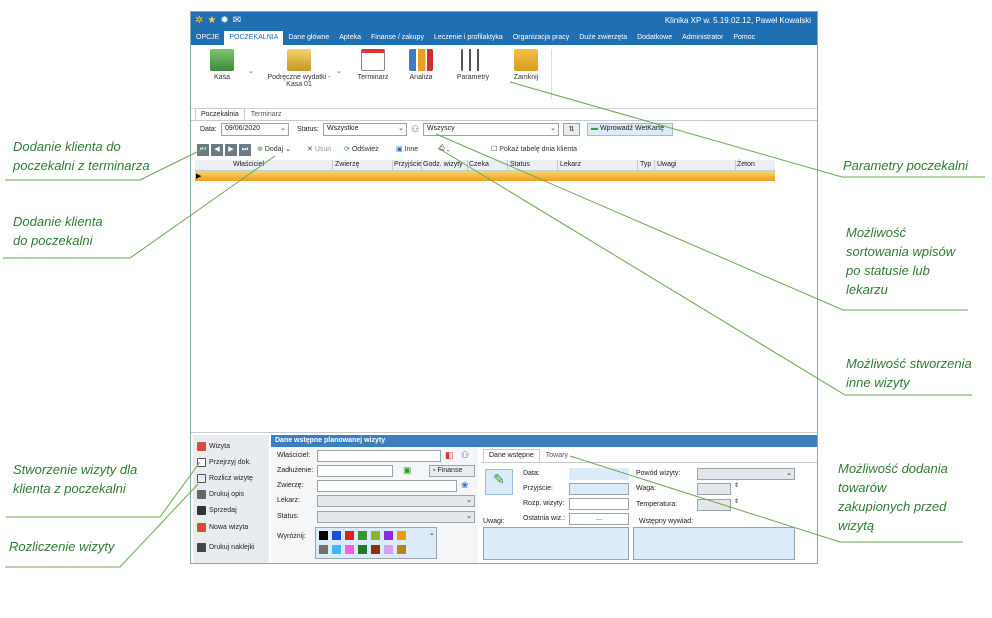  What do you see at coordinates (862, 487) in the screenshot?
I see `annotation-line: towarów` at bounding box center [862, 487].